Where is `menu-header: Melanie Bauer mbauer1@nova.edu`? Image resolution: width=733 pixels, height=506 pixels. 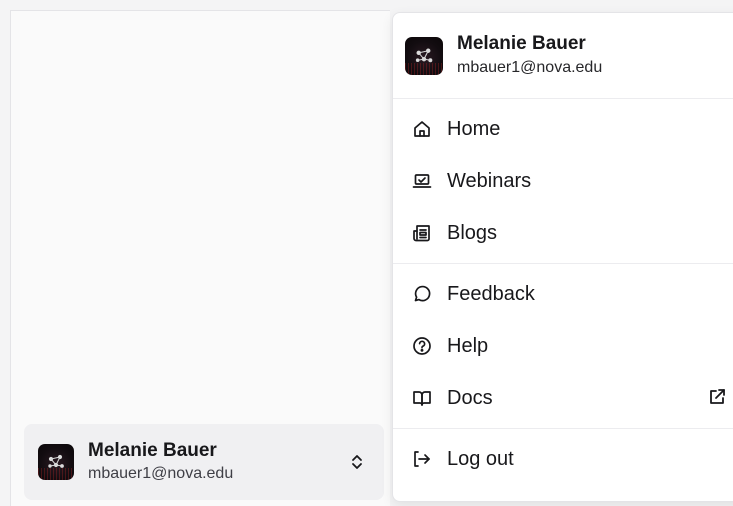
menu-header: Melanie Bauer mbauer1@nova.edu is located at coordinates (563, 56).